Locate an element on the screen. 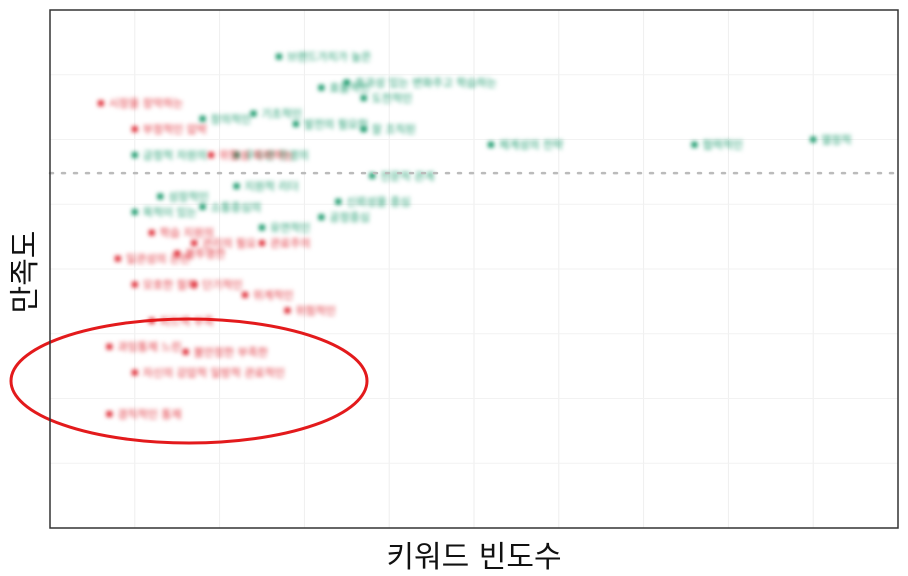 The image size is (908, 576). point-label: 신뢰성을 중심 is located at coordinates (378, 202).